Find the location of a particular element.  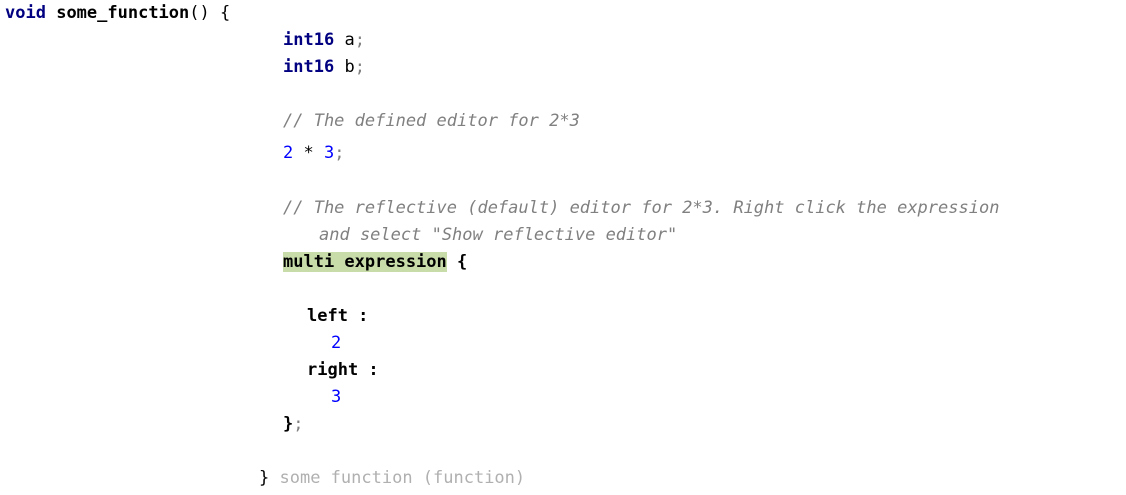

function-close-brace: } is located at coordinates (264, 478).